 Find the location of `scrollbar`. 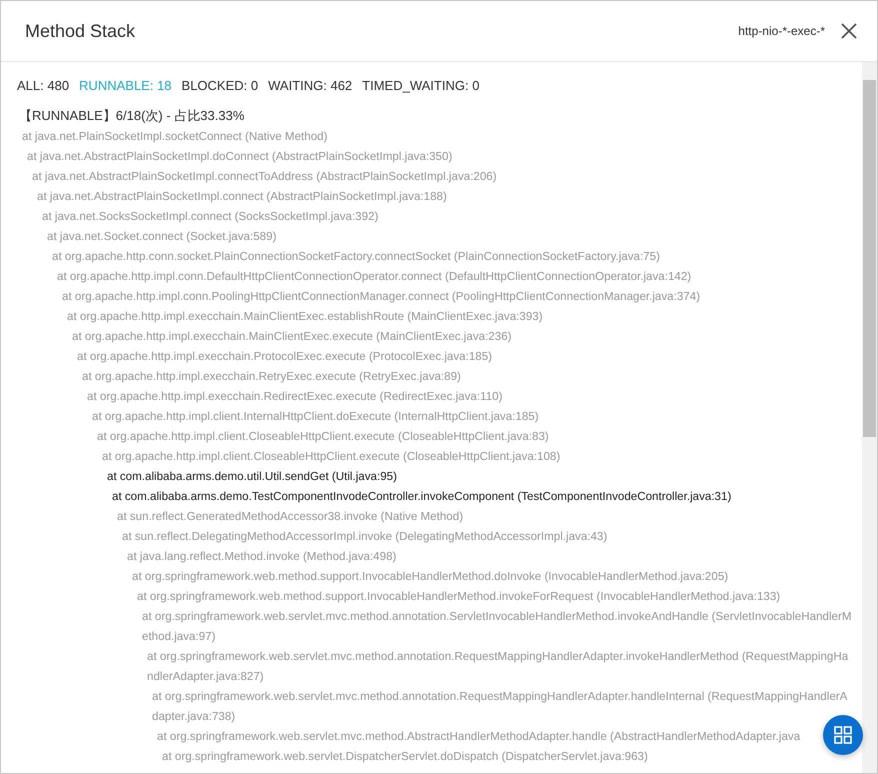

scrollbar is located at coordinates (869, 417).